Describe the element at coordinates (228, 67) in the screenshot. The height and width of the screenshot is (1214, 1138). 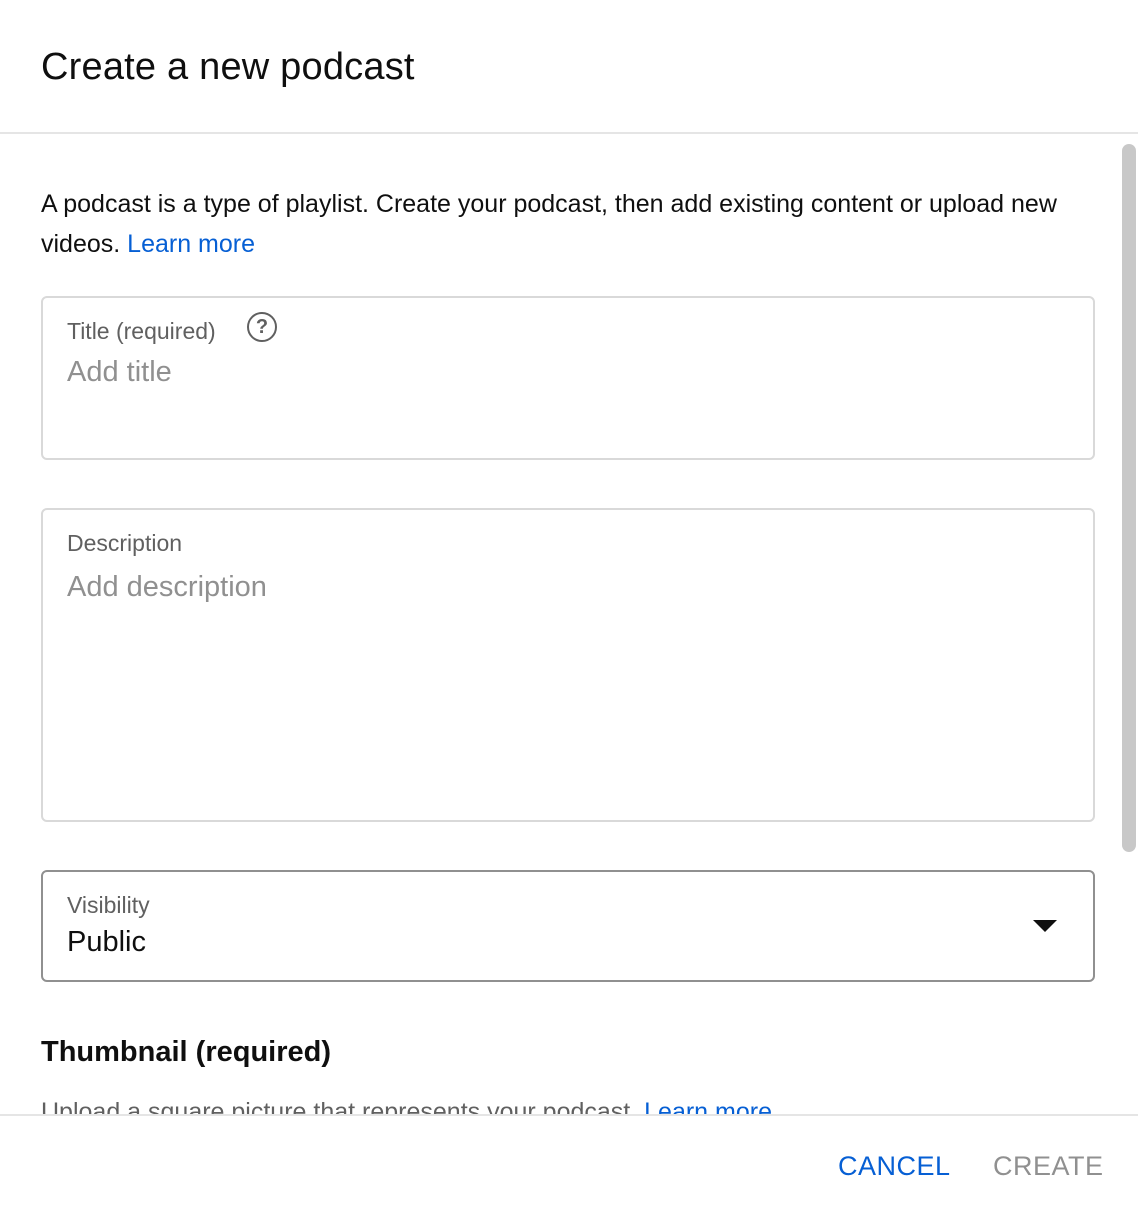
I see `dialog-title: Create a new podcast` at that location.